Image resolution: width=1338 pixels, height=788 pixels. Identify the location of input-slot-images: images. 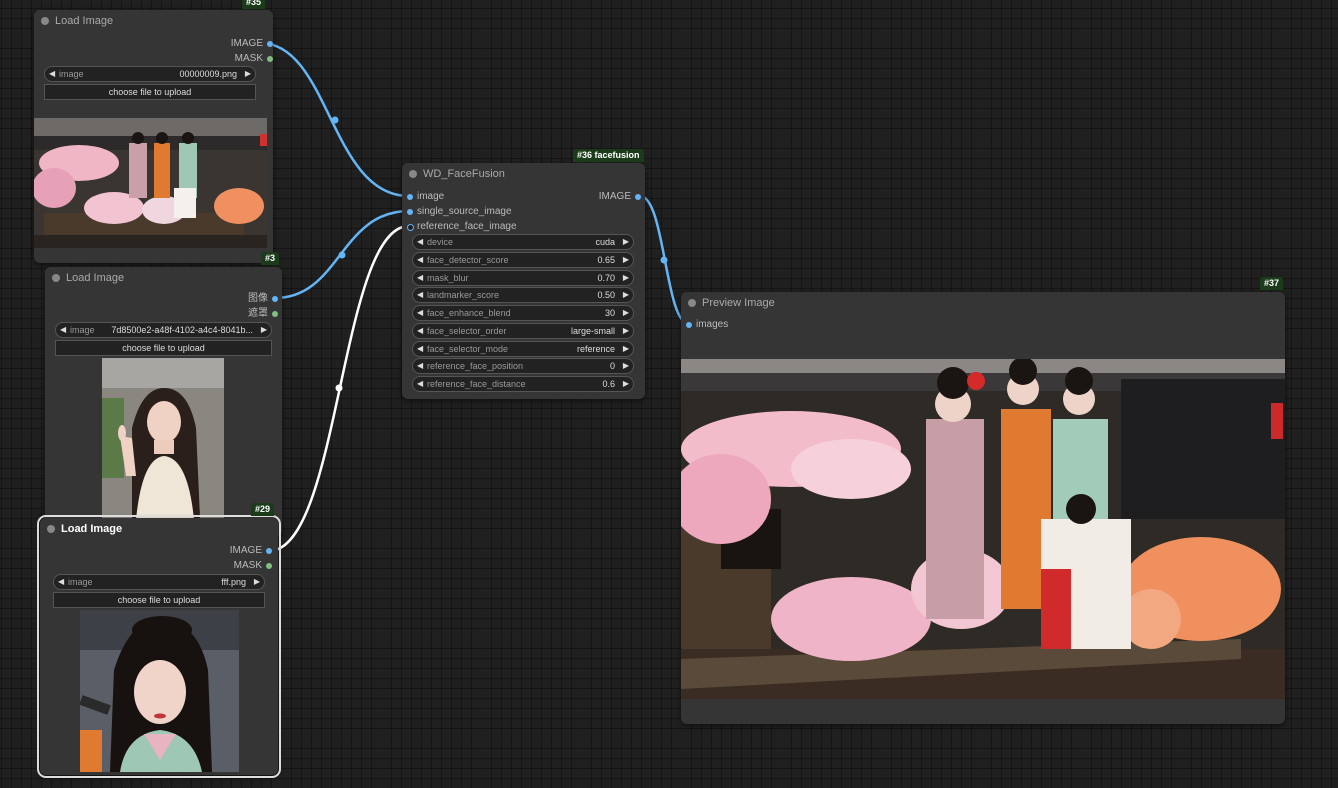
(707, 325).